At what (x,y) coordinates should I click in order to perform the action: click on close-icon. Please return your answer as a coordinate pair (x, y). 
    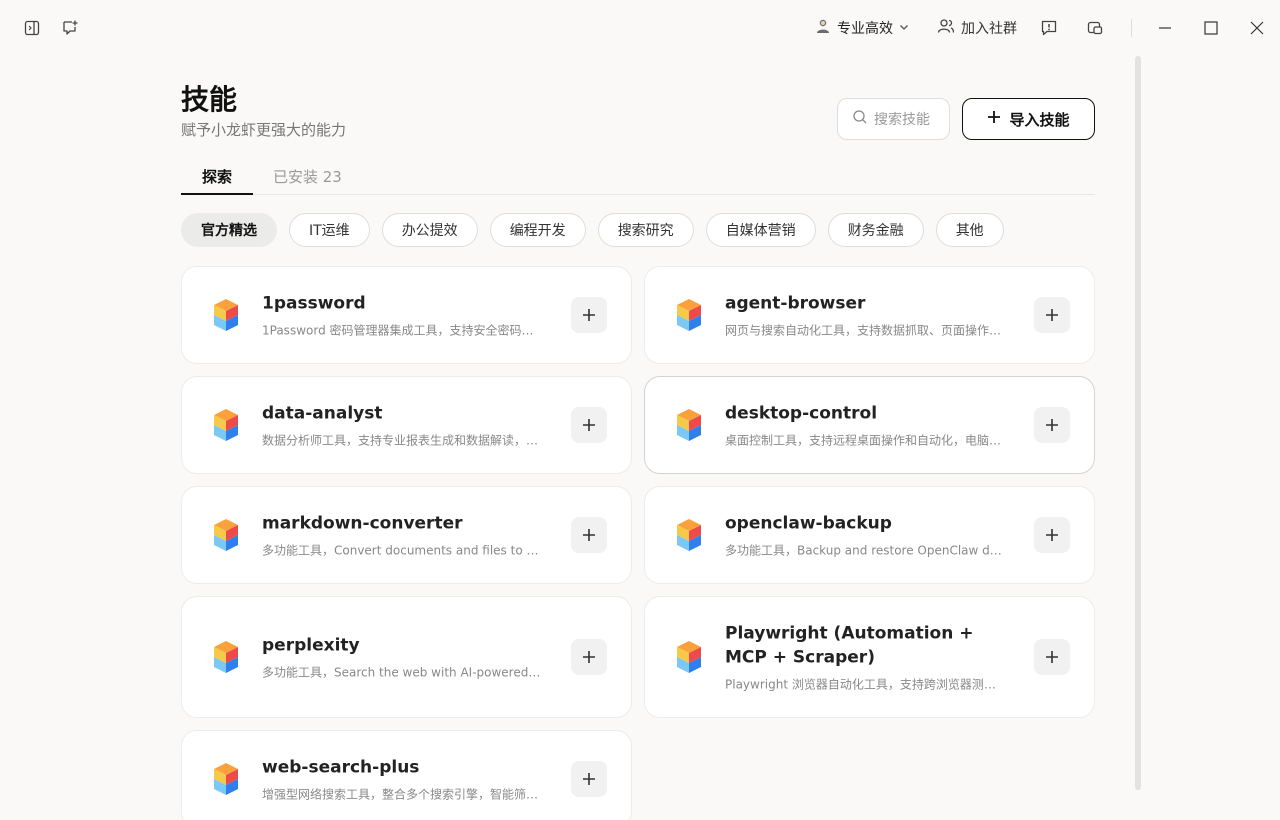
    Looking at the image, I should click on (1257, 28).